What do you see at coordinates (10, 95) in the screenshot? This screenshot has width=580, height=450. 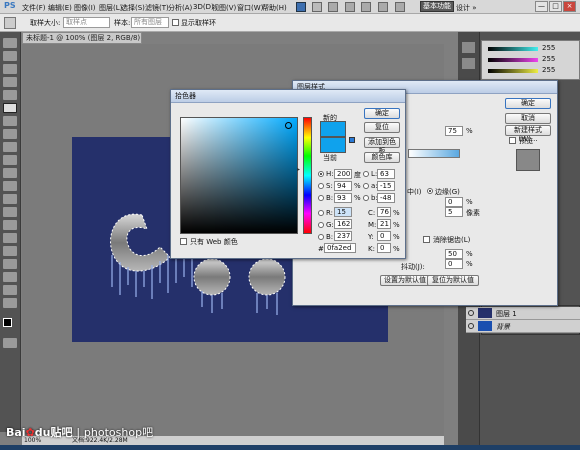 I see `crop-tool-icon` at bounding box center [10, 95].